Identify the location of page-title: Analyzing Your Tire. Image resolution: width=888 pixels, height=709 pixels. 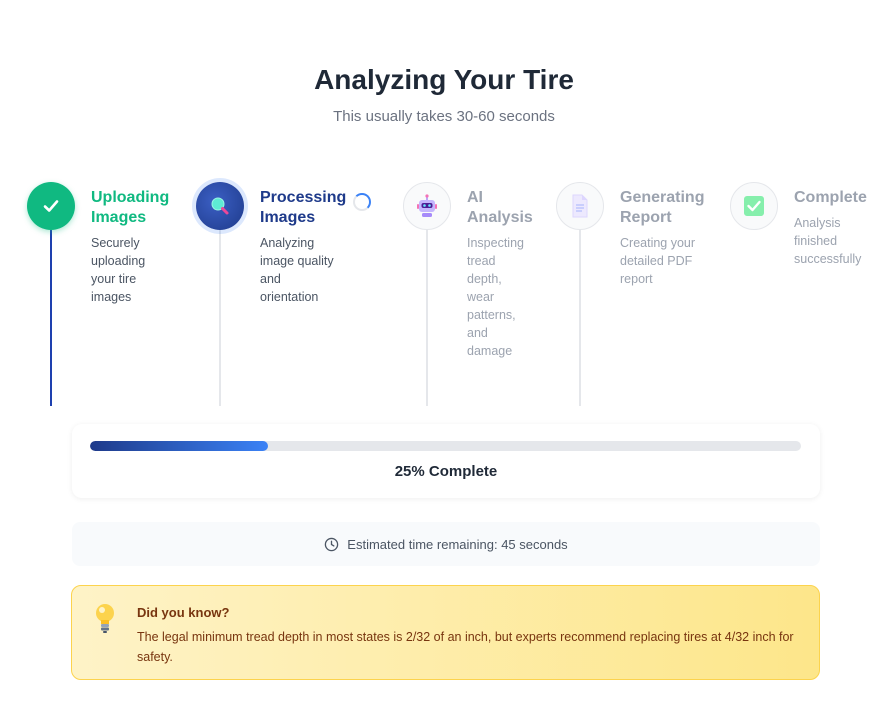
(444, 79).